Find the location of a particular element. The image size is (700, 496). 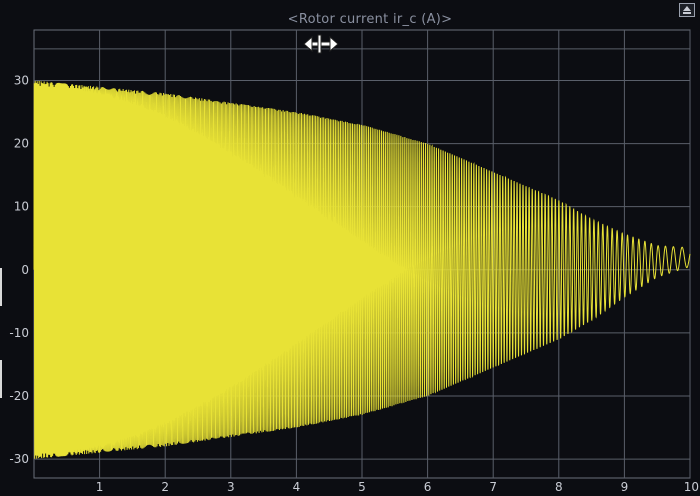

y-tick-label: 0 is located at coordinates (25, 270).